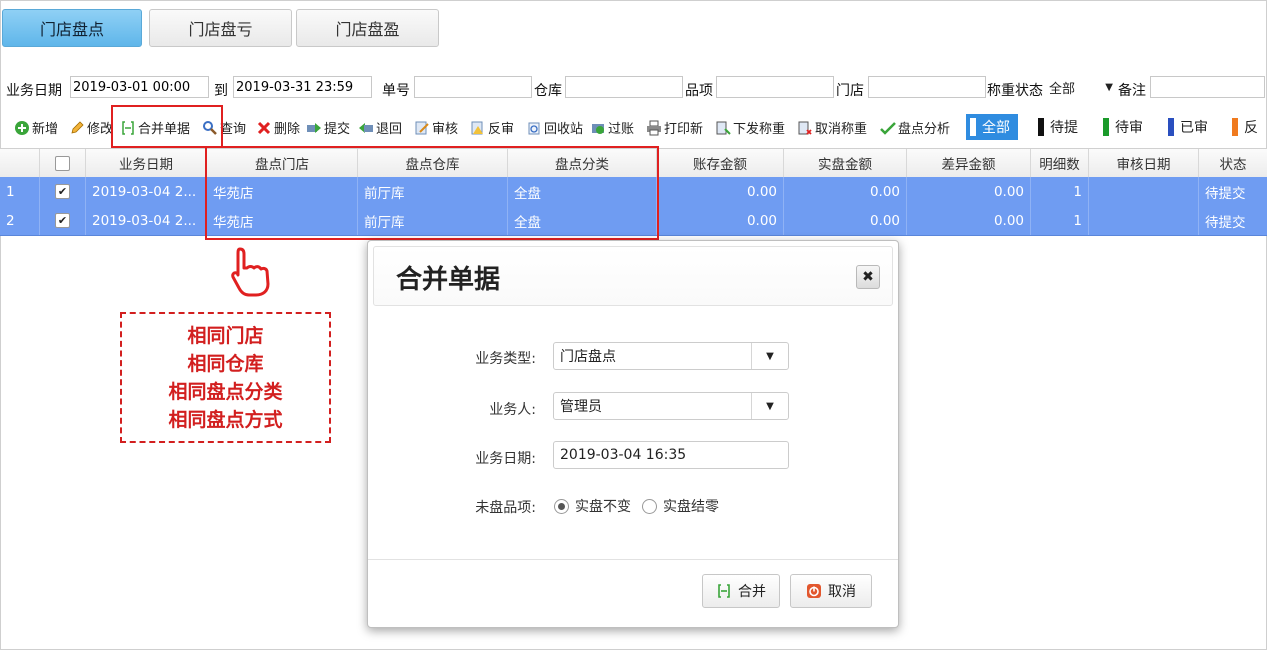 The width and height of the screenshot is (1267, 650). I want to click on return-button: 退回, so click(385, 127).